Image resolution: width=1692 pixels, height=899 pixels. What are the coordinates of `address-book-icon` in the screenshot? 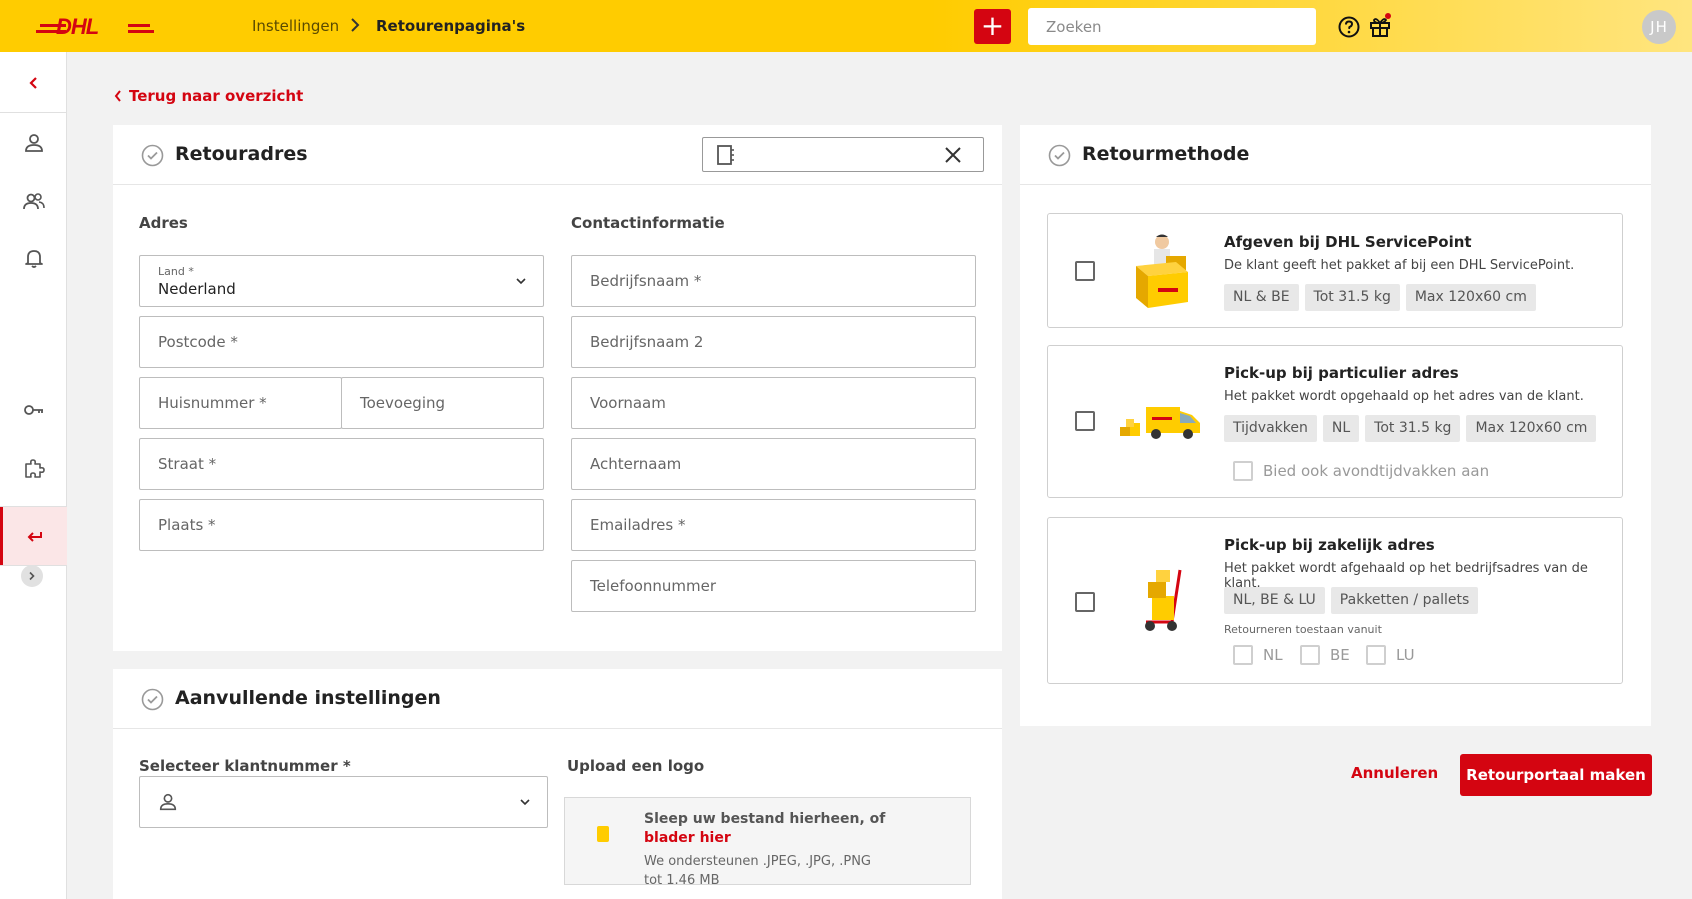 It's located at (725, 155).